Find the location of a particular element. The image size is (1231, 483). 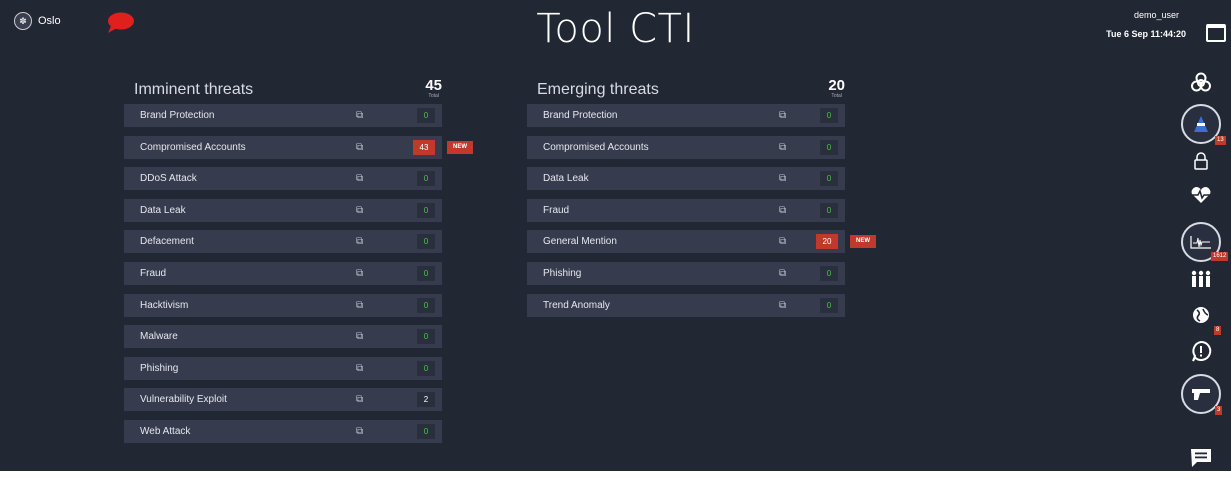

threat-row: Malware ⧉ 0 is located at coordinates (283, 337).